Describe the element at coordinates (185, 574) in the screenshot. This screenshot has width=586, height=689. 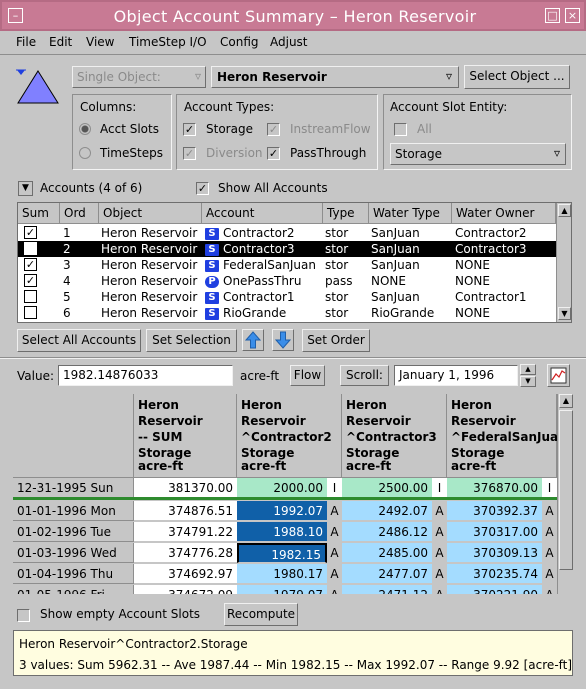
I see `grid-value-cell: 374692.97` at that location.